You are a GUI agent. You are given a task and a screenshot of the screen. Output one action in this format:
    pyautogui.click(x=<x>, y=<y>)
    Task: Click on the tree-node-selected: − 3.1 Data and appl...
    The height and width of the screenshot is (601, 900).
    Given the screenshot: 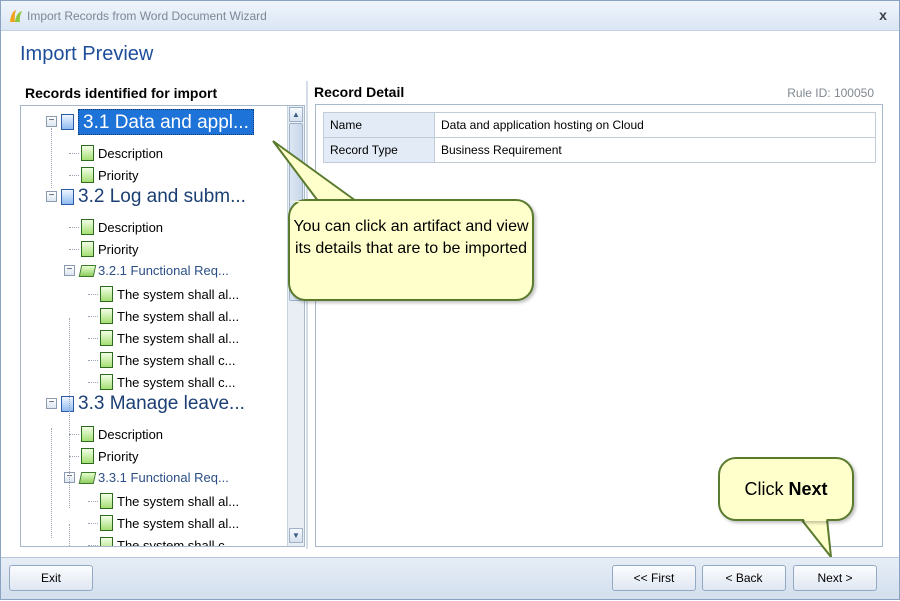 What is the action you would take?
    pyautogui.click(x=155, y=122)
    